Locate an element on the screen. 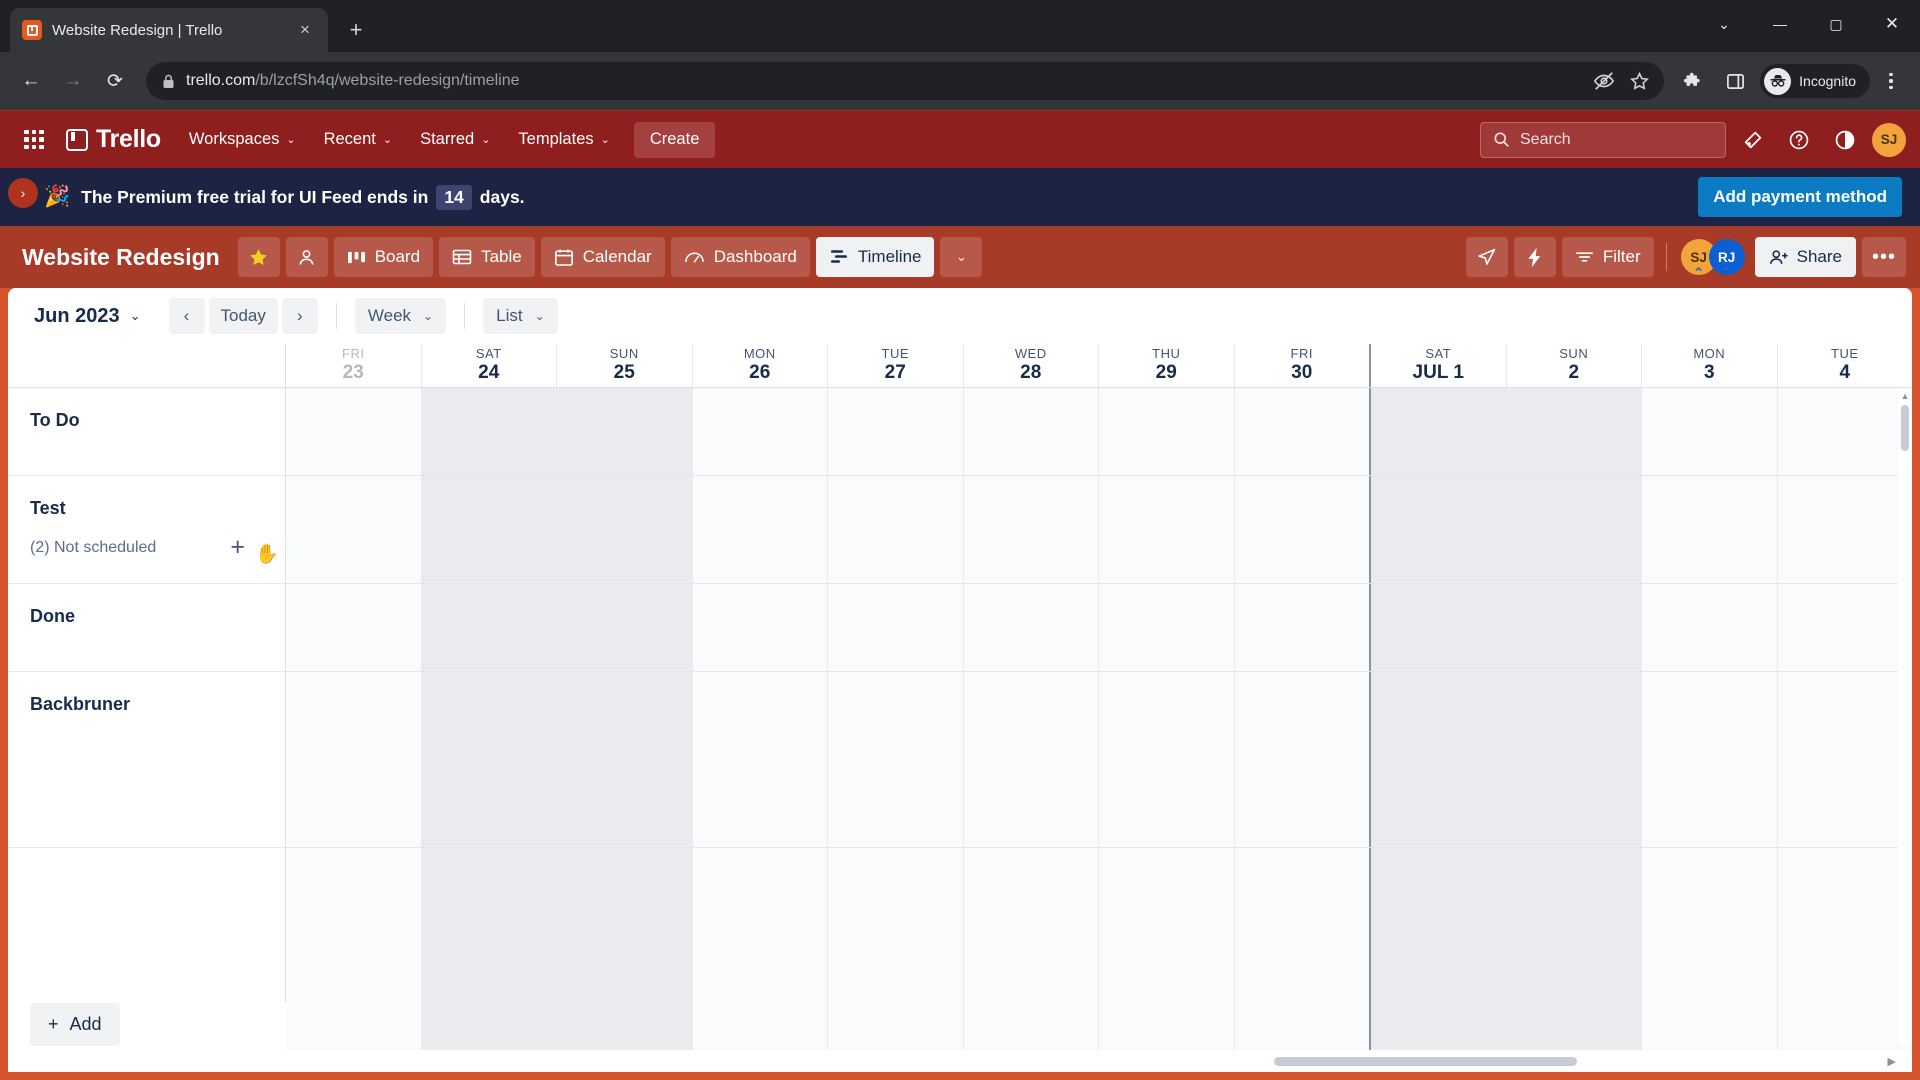 This screenshot has height=1080, width=1920. previous-period-button: ‹ is located at coordinates (186, 316).